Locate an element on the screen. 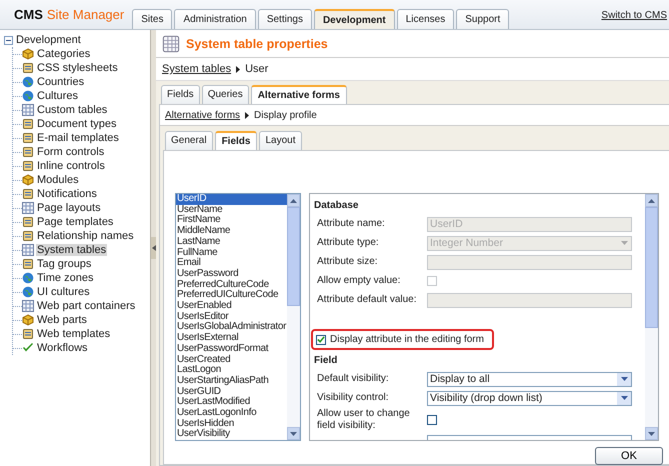  tree-item: Page templates is located at coordinates (75, 222).